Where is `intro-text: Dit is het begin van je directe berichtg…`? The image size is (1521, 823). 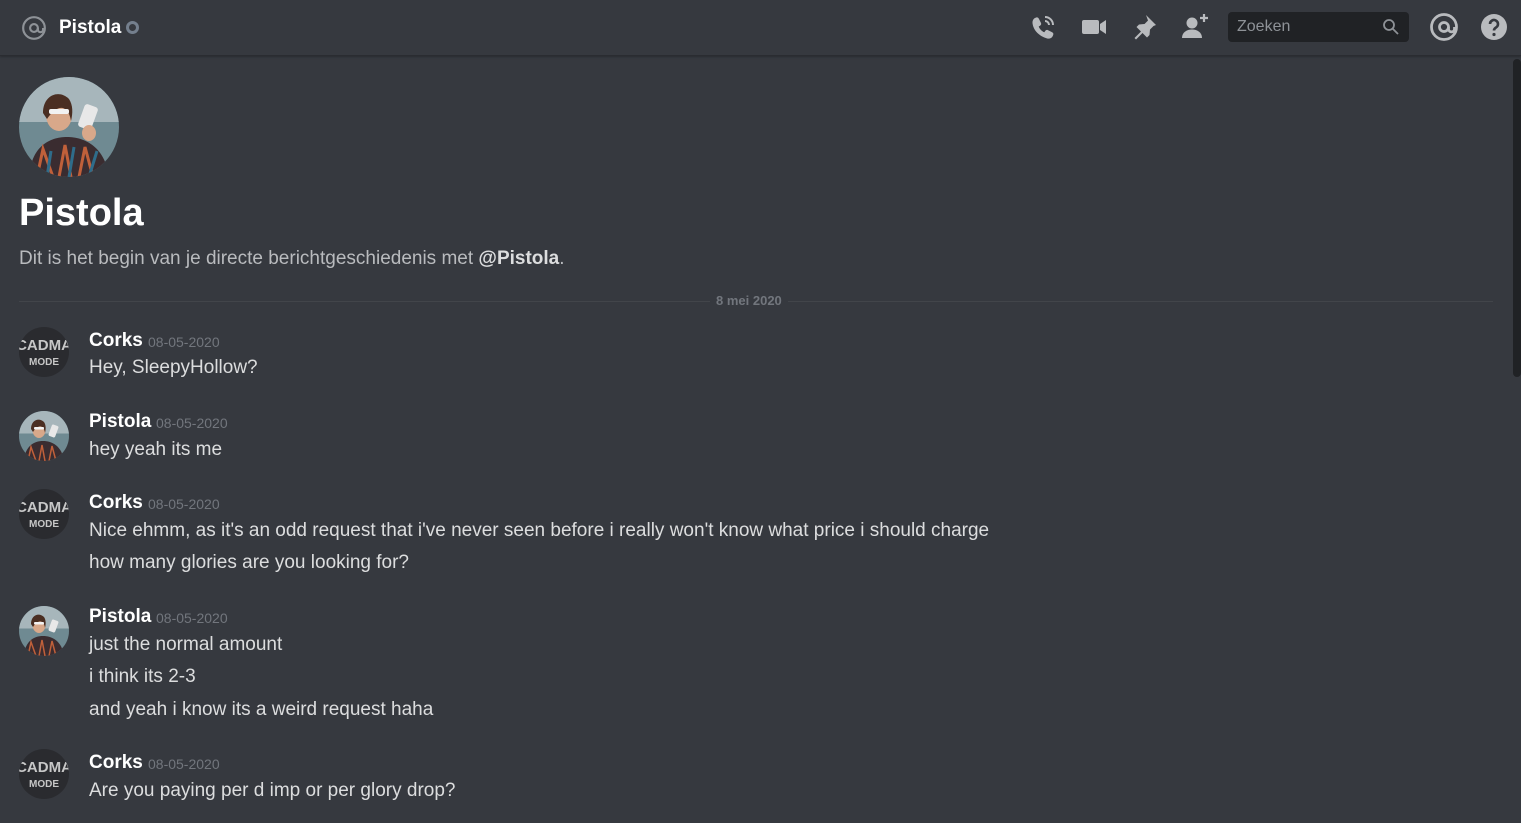
intro-text: Dit is het begin van je directe berichtg… is located at coordinates (249, 258).